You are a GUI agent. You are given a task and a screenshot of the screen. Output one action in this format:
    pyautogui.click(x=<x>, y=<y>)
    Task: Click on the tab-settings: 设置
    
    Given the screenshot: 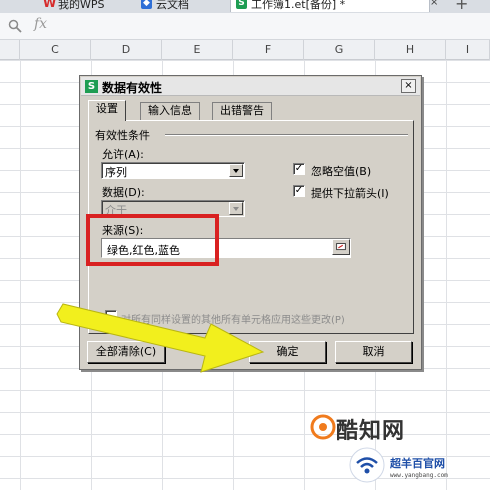 What is the action you would take?
    pyautogui.click(x=107, y=110)
    